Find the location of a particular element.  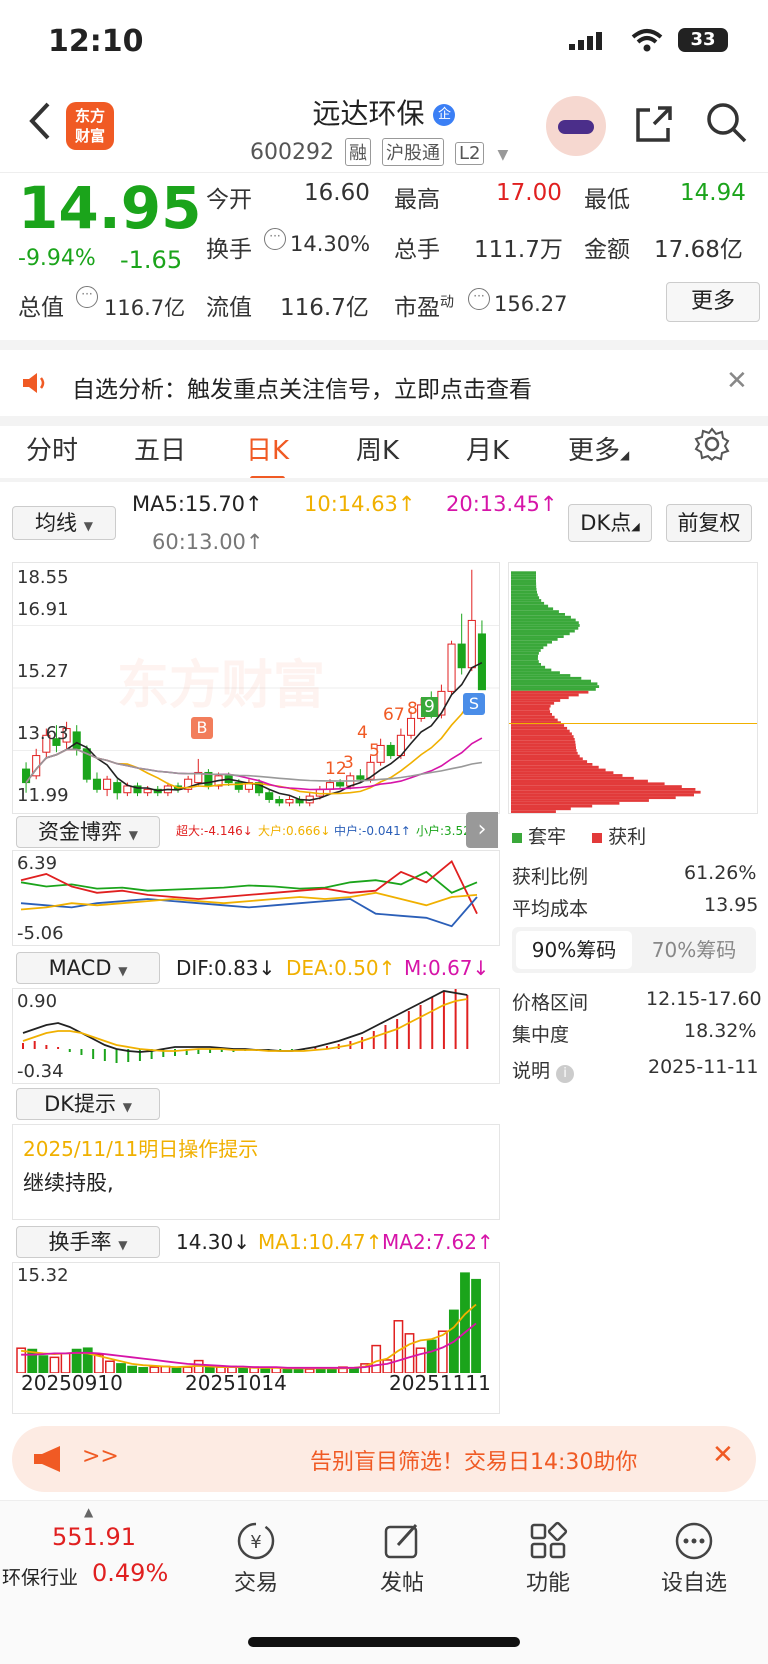

dk-point-button: DK点◢ is located at coordinates (610, 523).